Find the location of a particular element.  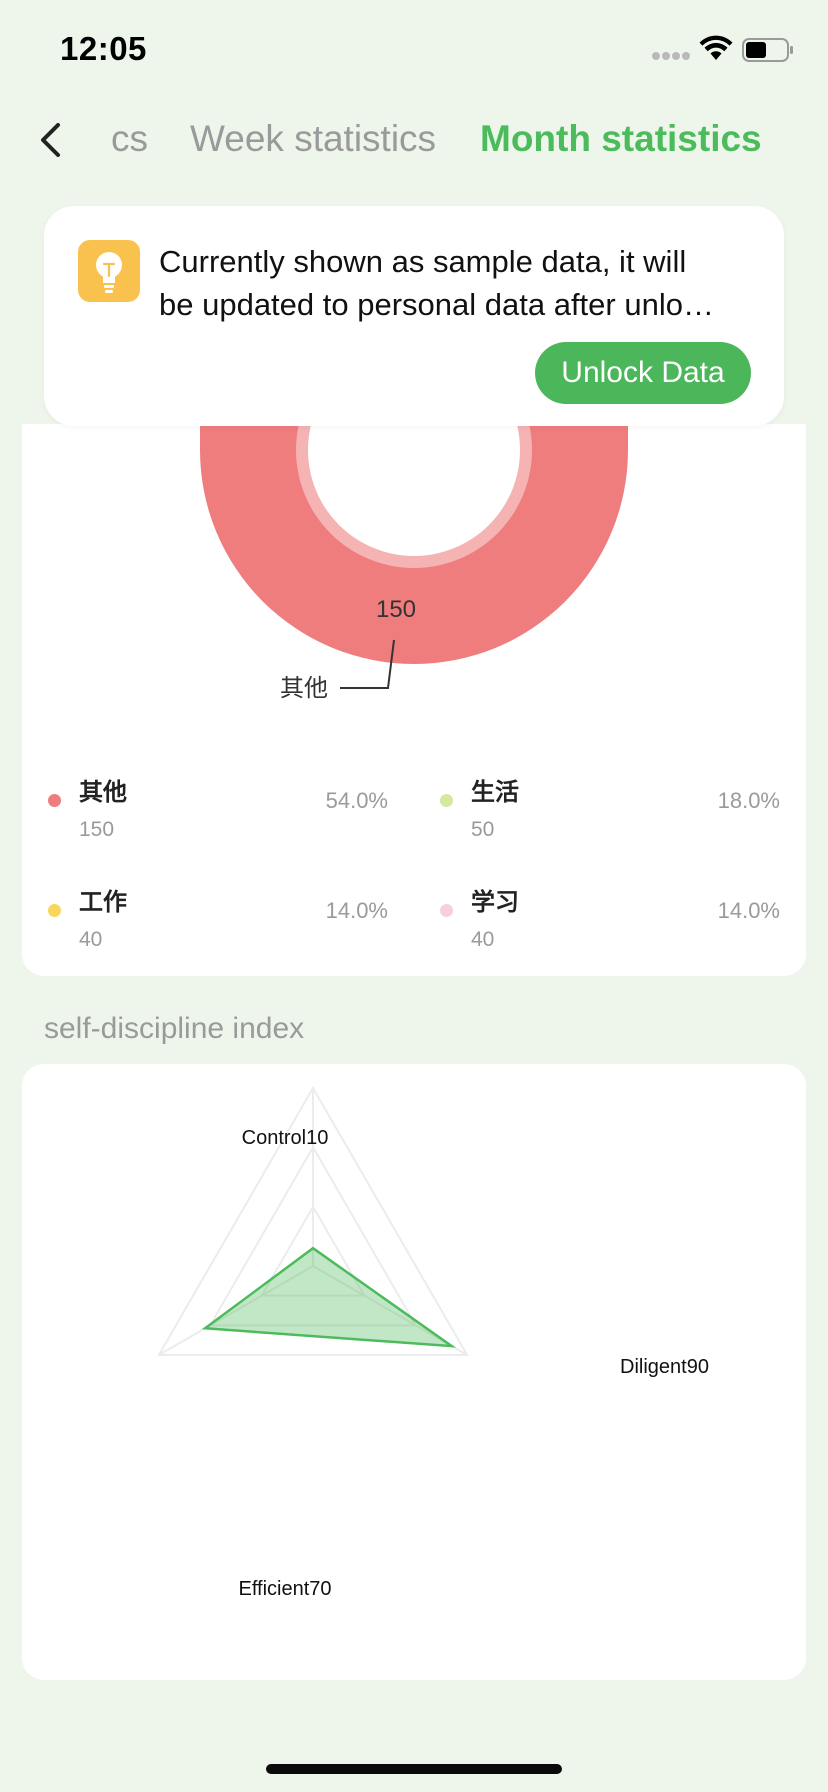

status-bar: 12:05 is located at coordinates (414, 50).